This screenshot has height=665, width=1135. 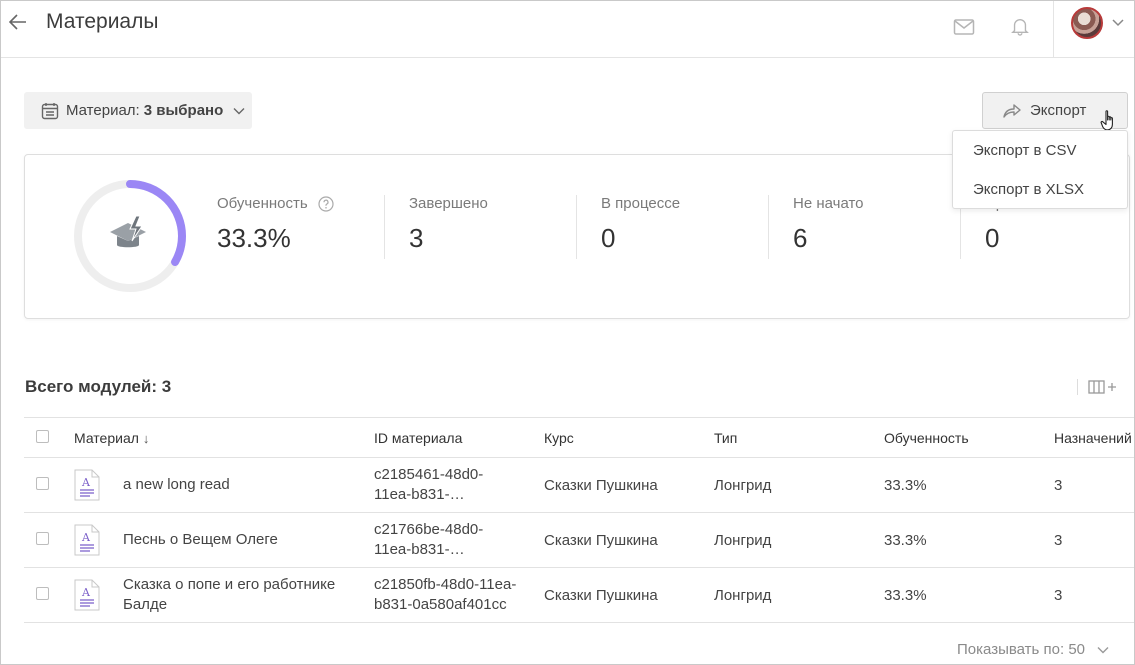 I want to click on export-dropdown-menu: Экспорт в CSV Экспорт в XLSX, so click(x=1040, y=169).